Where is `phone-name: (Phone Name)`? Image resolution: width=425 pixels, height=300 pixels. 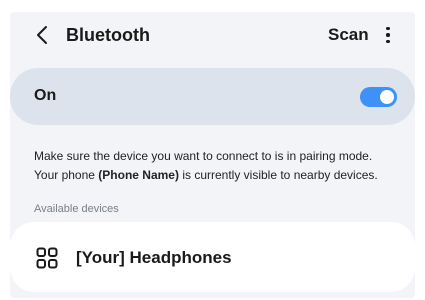
phone-name: (Phone Name) is located at coordinates (138, 175).